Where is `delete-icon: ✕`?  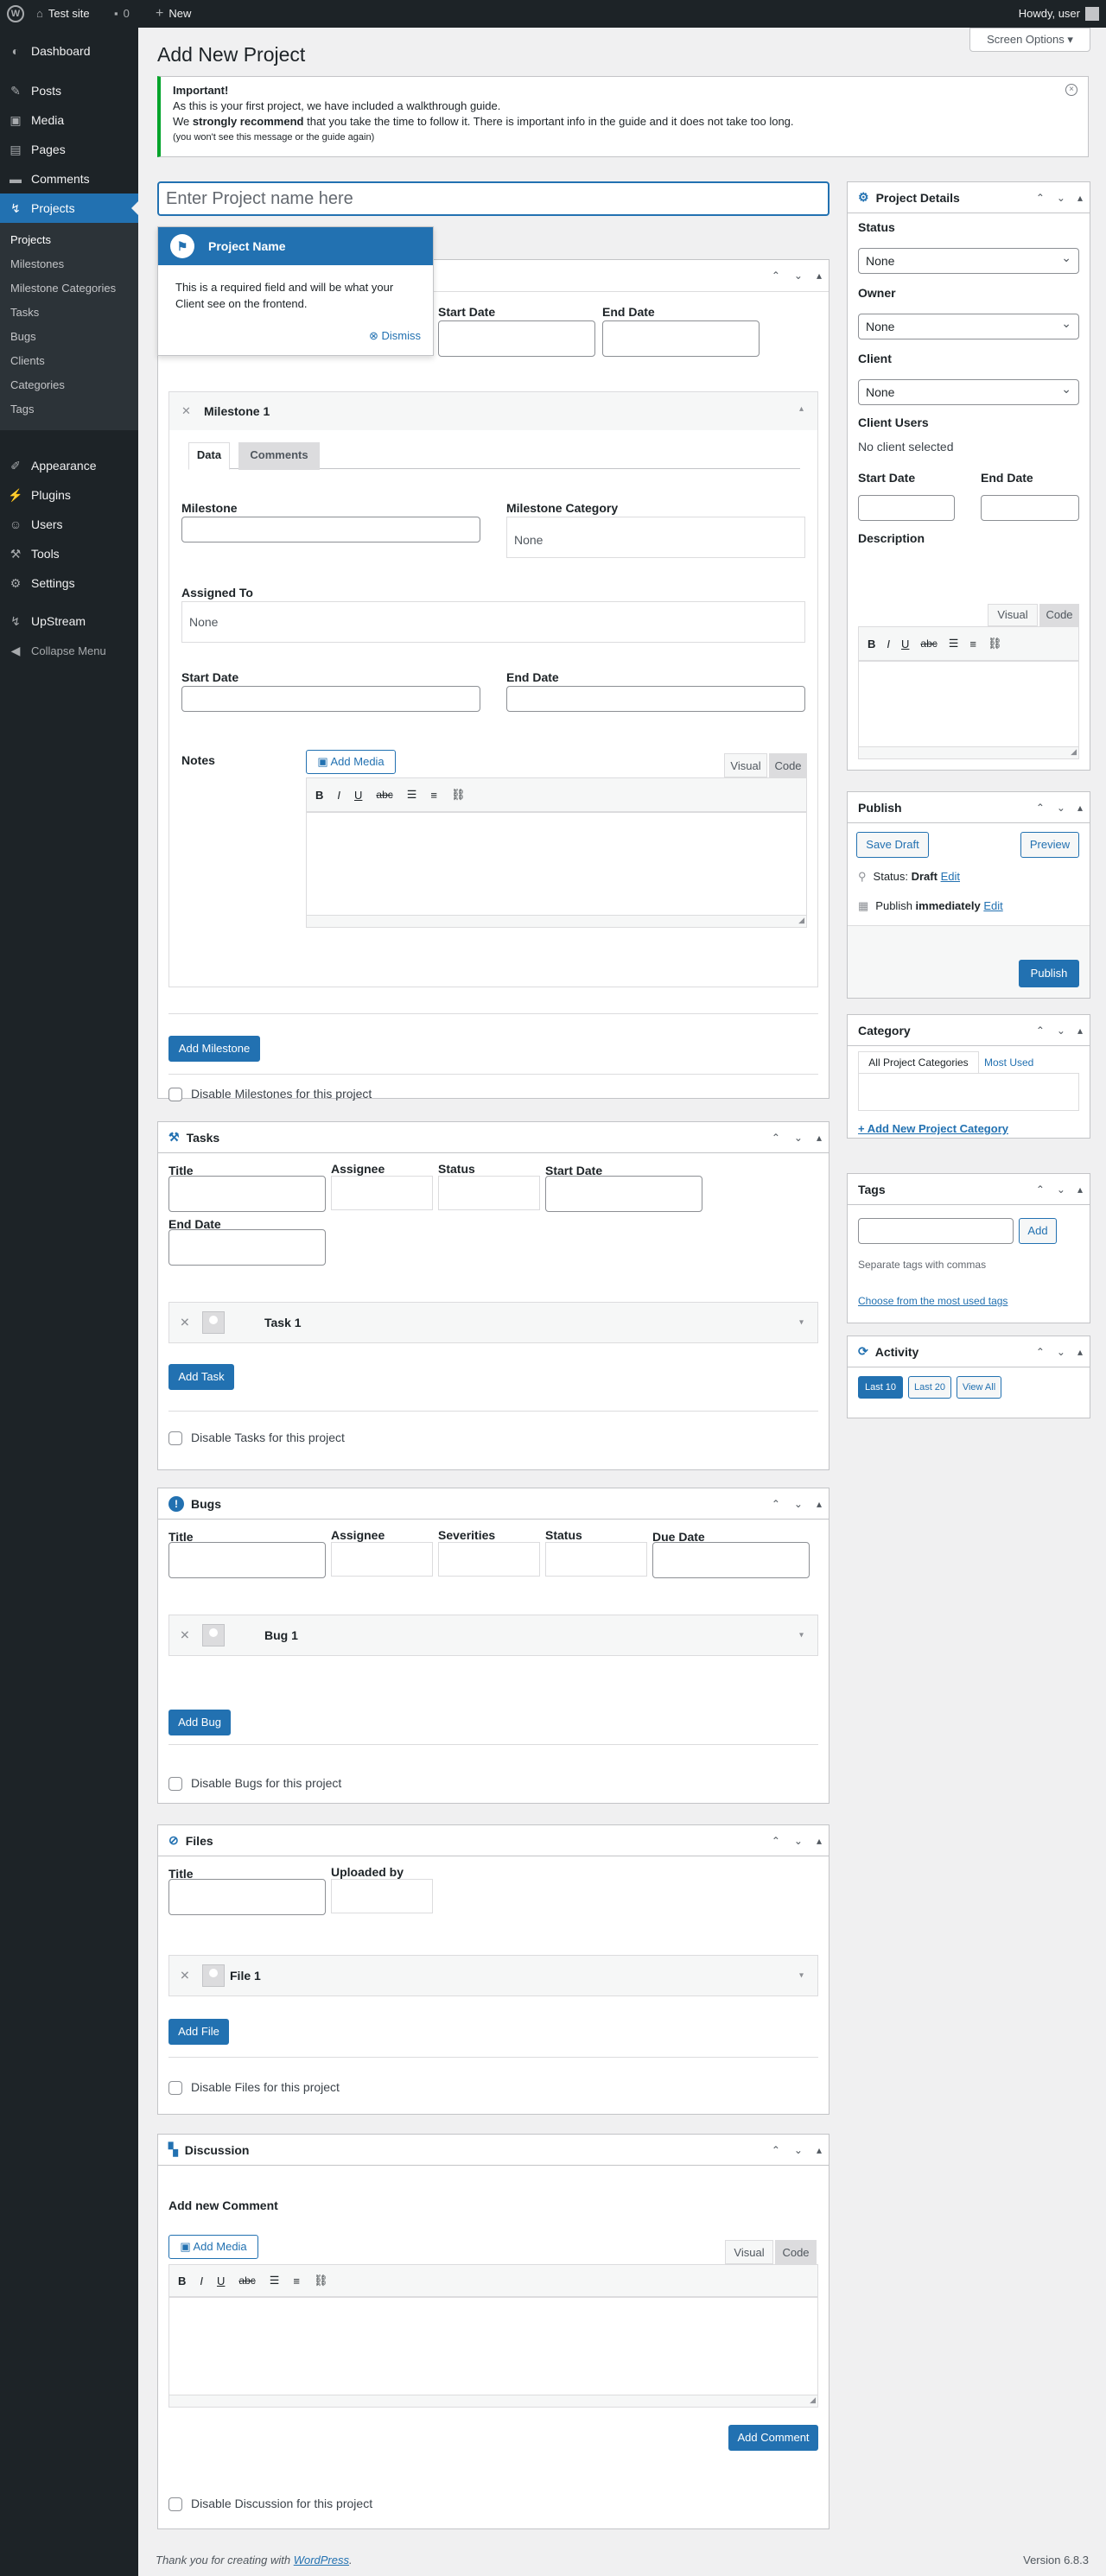
delete-icon: ✕ is located at coordinates (185, 1323).